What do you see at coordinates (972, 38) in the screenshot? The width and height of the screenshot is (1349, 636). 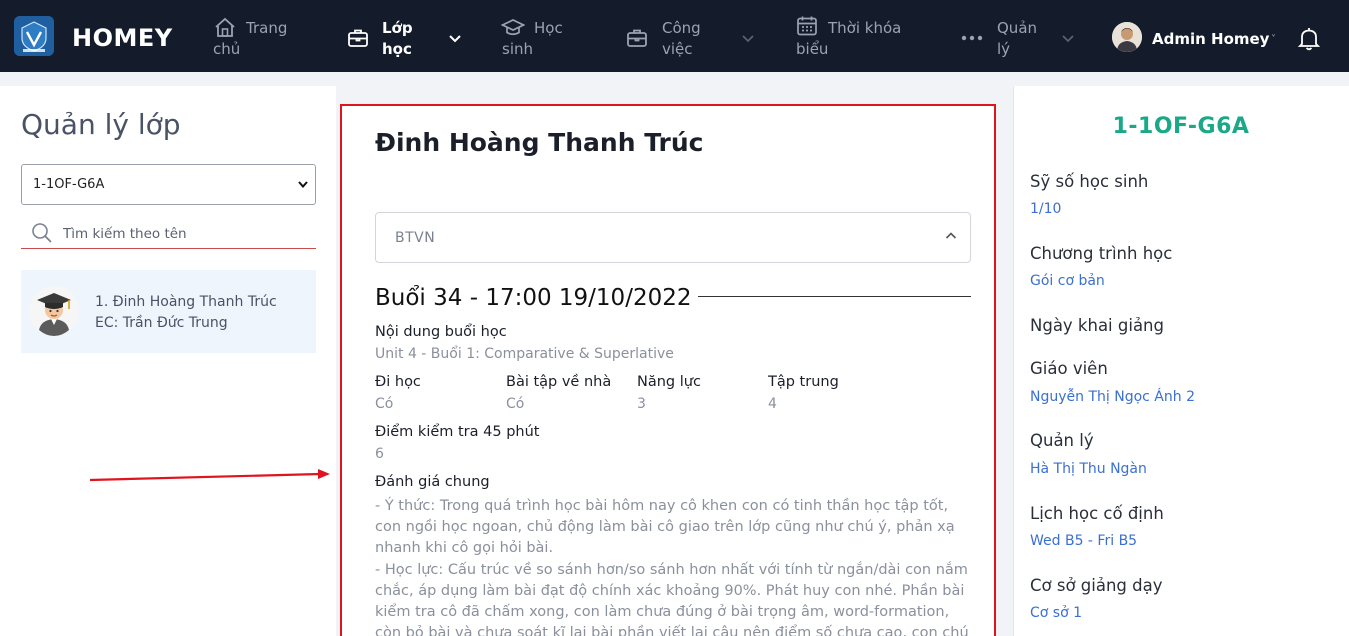 I see `more-icon` at bounding box center [972, 38].